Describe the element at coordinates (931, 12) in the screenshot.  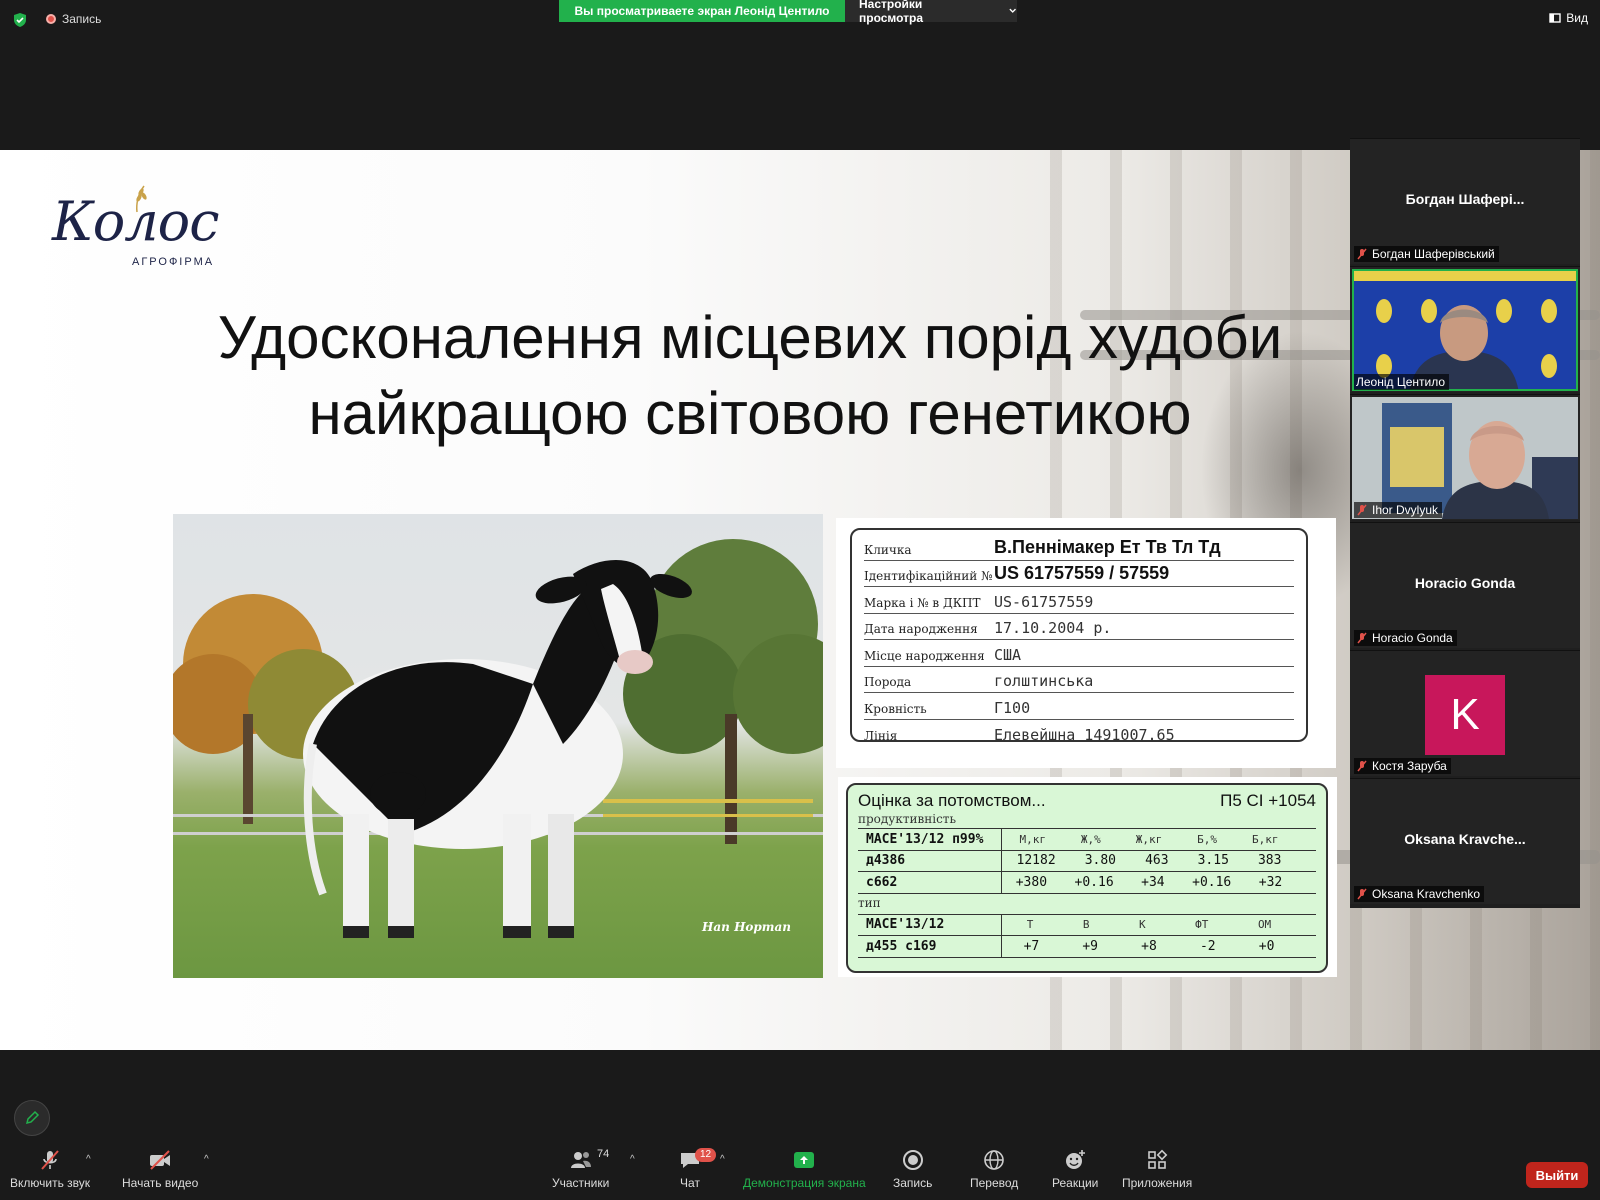
I see `view-settings-dropdown: Настройки просмотра` at that location.